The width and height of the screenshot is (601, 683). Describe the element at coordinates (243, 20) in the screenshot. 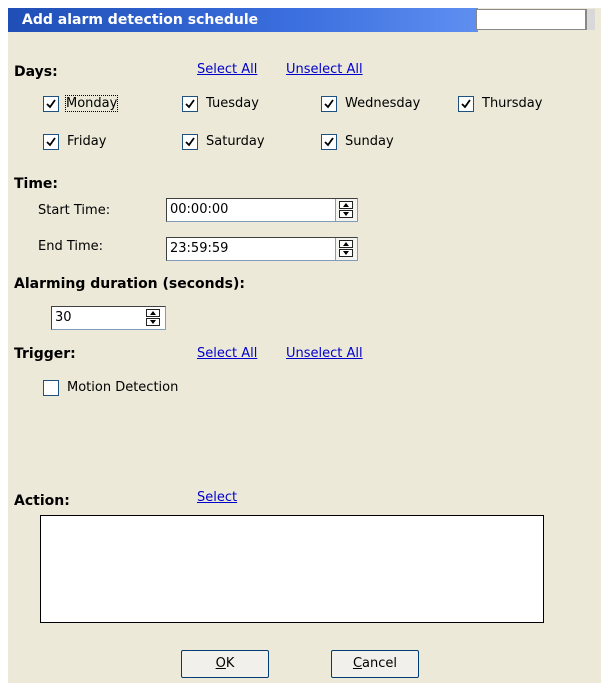

I see `dialog-title: Add alarm detection schedule` at that location.